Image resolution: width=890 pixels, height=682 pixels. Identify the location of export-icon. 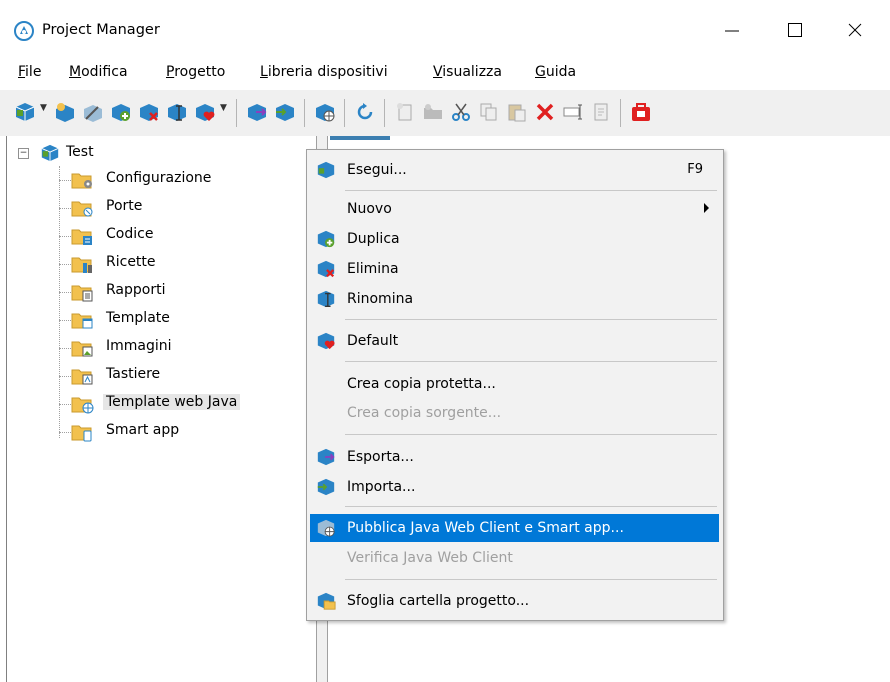
(326, 457).